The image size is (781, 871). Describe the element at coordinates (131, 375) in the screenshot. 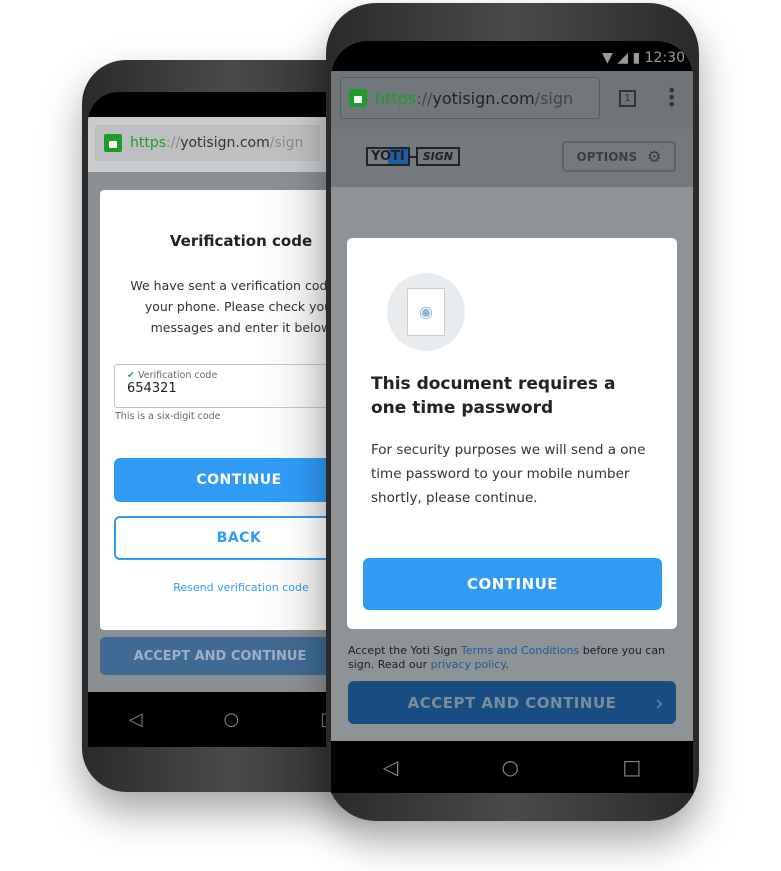

I see `check-icon: ✔` at that location.